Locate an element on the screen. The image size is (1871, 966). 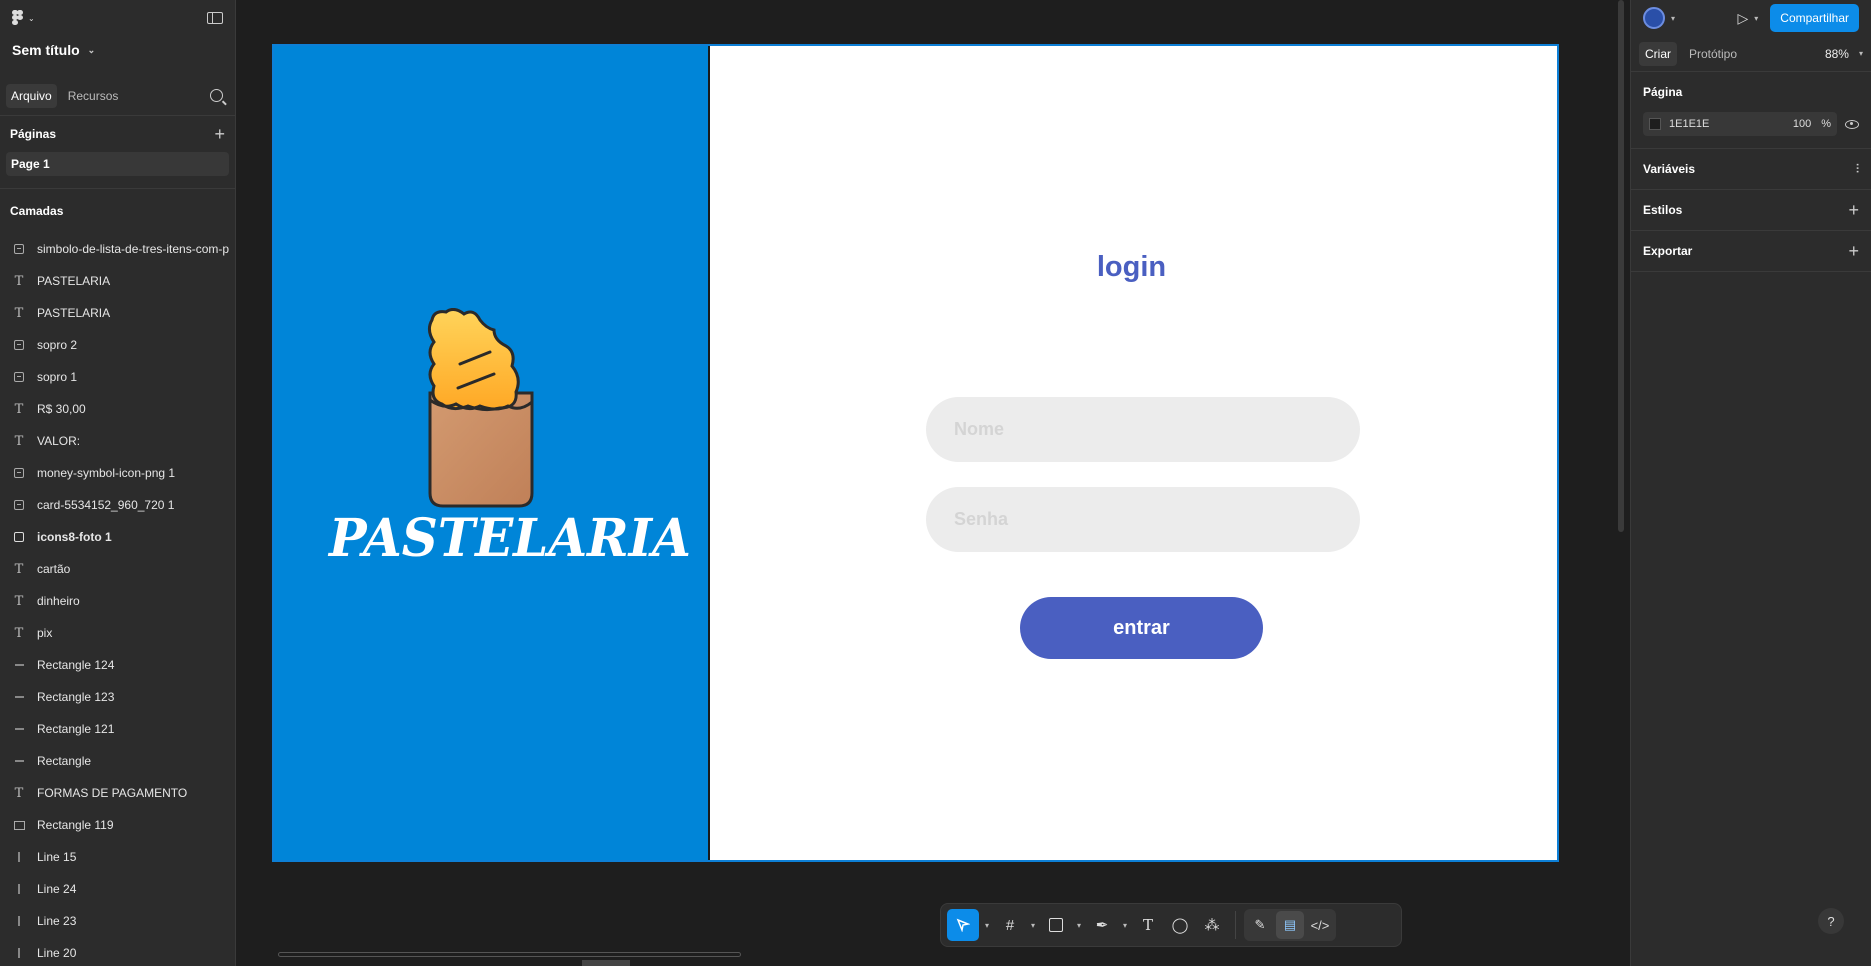
help-button: ? is located at coordinates (1831, 921).